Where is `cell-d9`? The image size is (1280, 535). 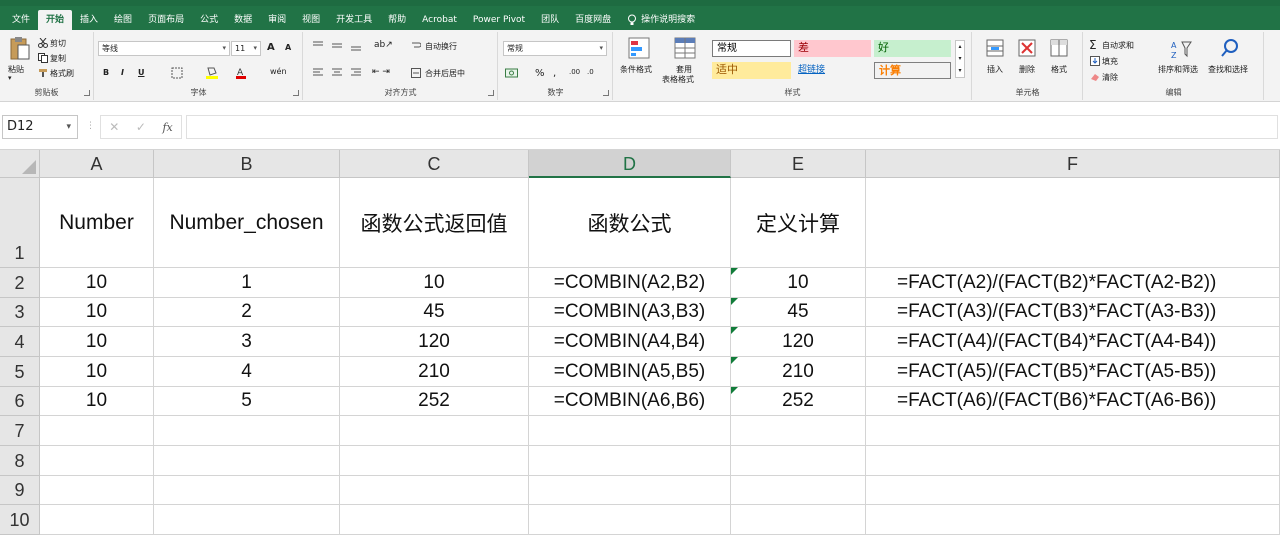 cell-d9 is located at coordinates (630, 490).